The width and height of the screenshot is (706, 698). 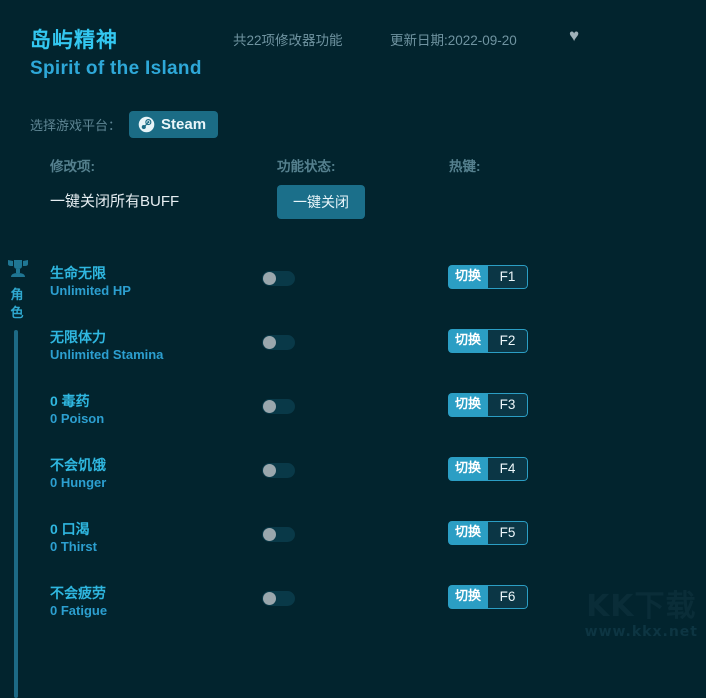 What do you see at coordinates (78, 482) in the screenshot?
I see `cheat-name-en: 0 Hunger` at bounding box center [78, 482].